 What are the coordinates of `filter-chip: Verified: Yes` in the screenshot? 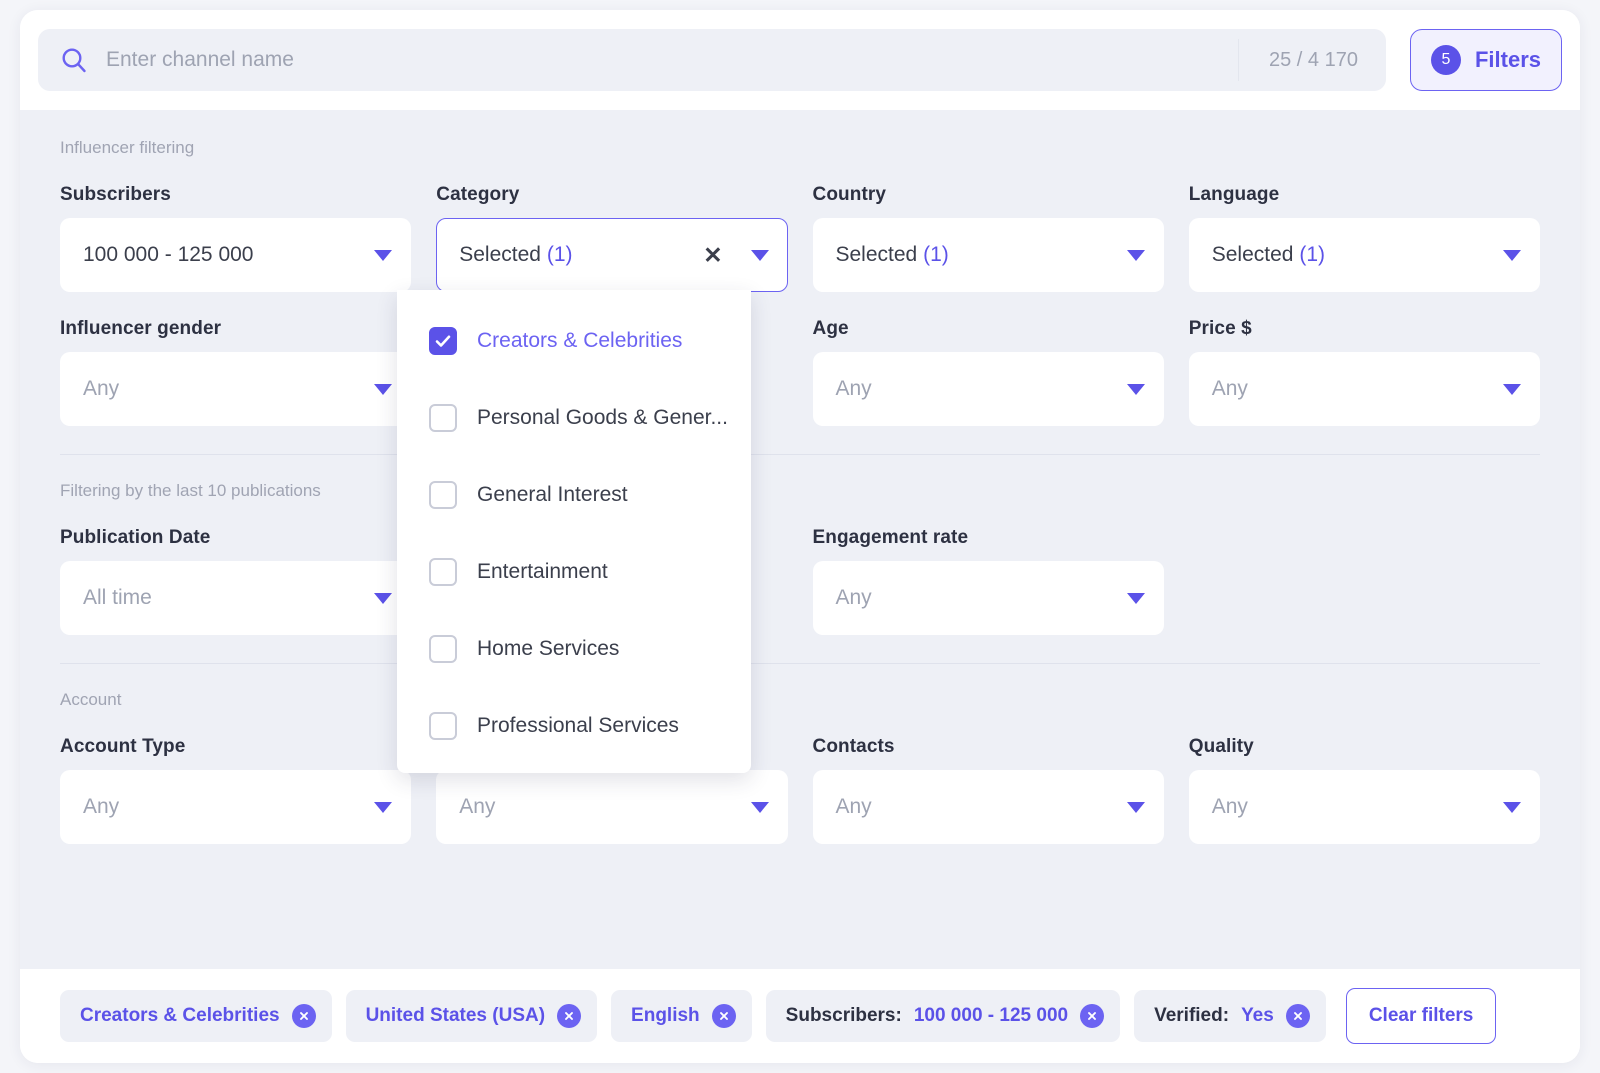 It's located at (1230, 1016).